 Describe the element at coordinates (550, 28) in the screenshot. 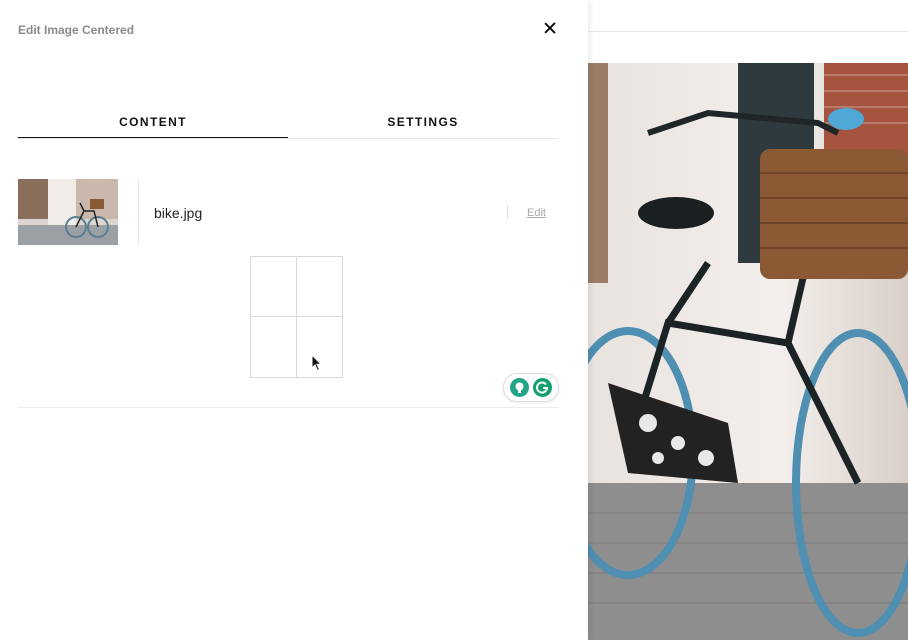

I see `close-icon` at that location.